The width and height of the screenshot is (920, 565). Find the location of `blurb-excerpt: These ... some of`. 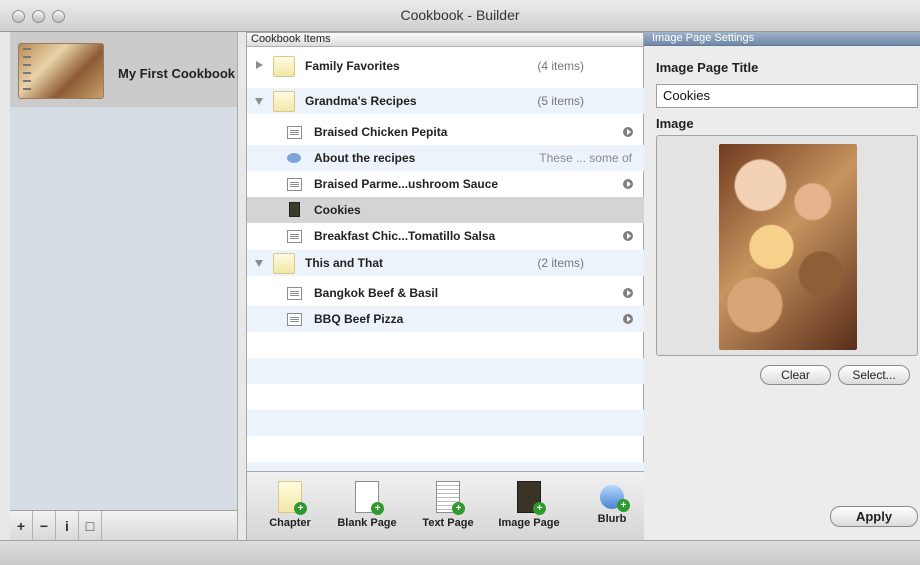

blurb-excerpt: These ... some of is located at coordinates (585, 158).